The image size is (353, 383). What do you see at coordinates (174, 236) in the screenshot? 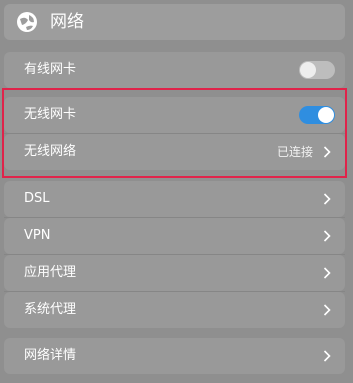
I see `list-item-vpn: VPN` at bounding box center [174, 236].